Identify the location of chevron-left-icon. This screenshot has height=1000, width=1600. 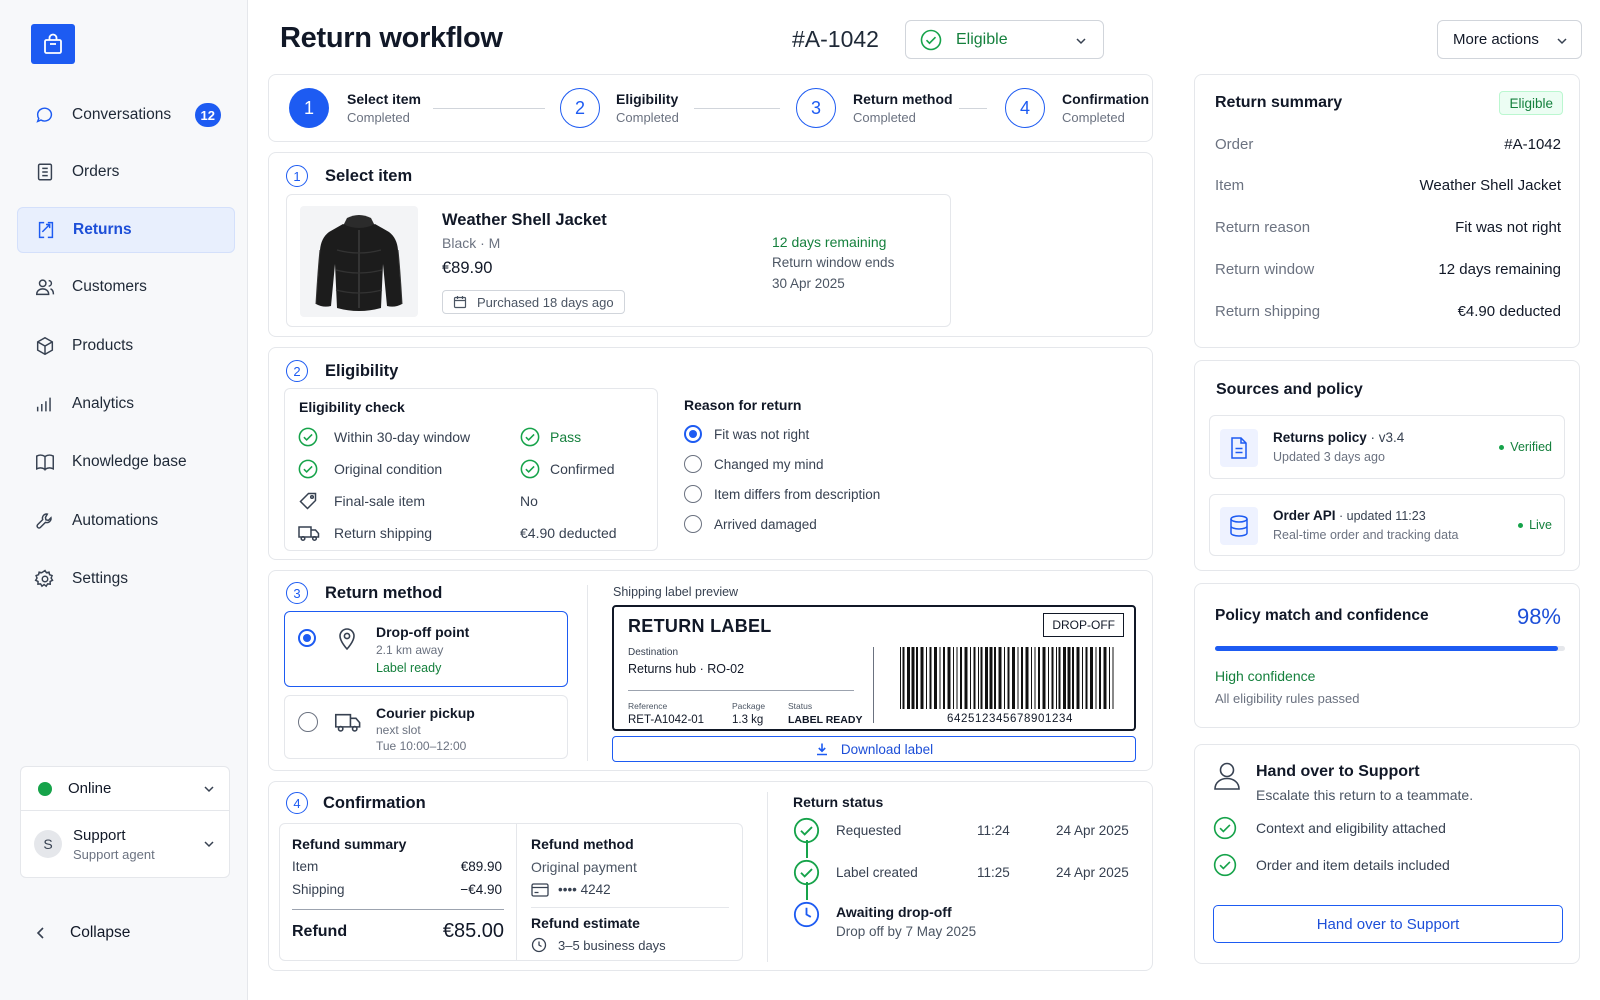
(40, 933).